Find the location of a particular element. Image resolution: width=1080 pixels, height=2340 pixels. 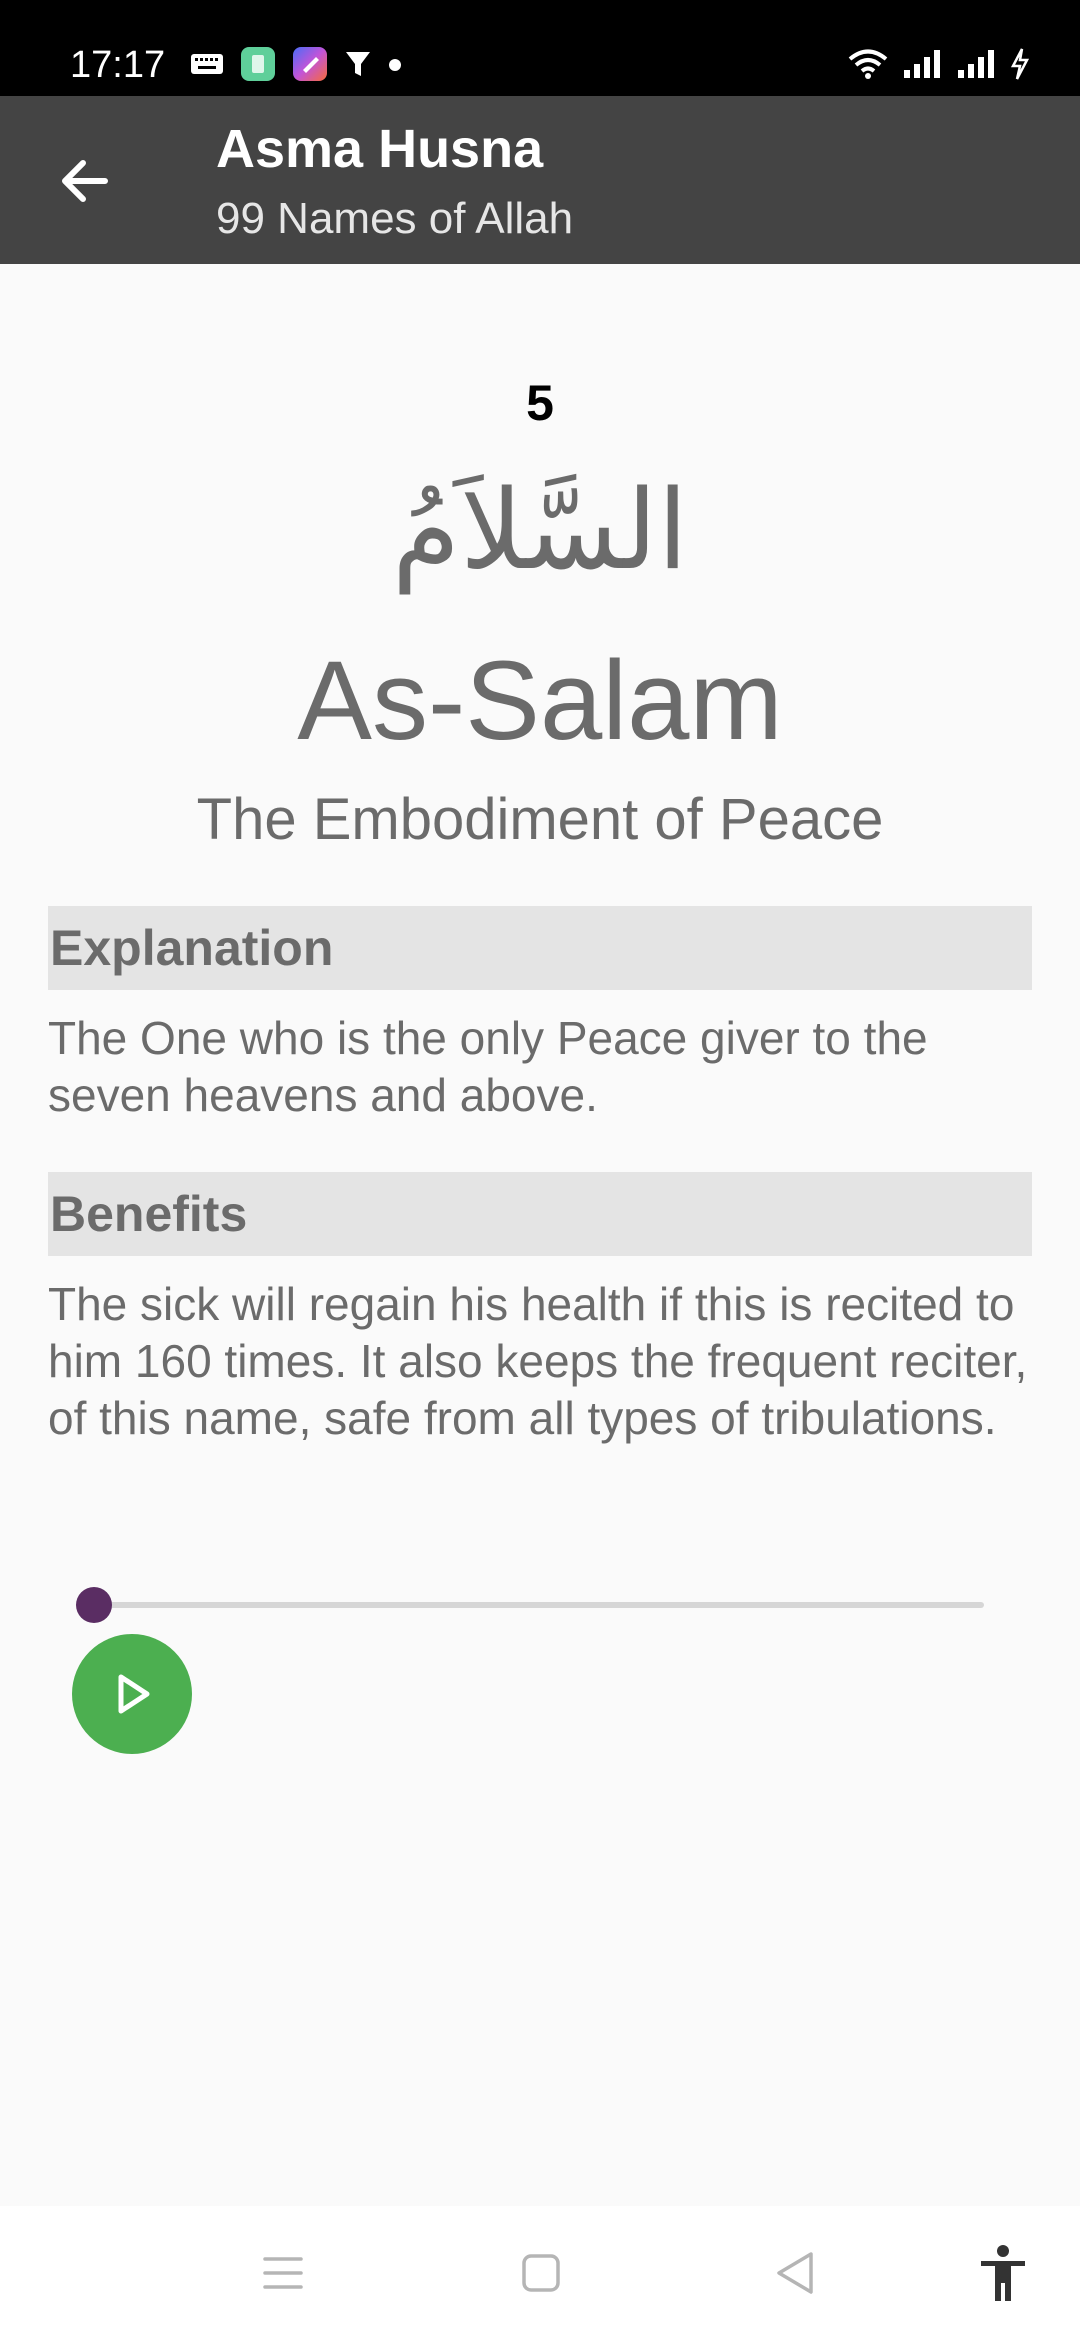

seek-bar is located at coordinates (530, 1605).